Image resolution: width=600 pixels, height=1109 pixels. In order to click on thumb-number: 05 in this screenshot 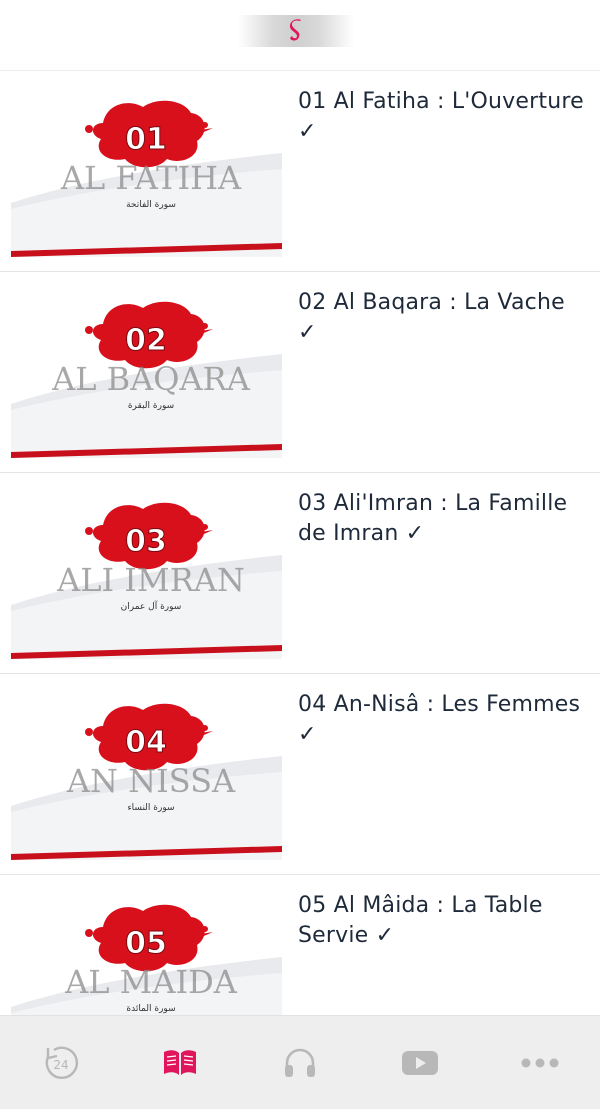, I will do `click(146, 943)`.